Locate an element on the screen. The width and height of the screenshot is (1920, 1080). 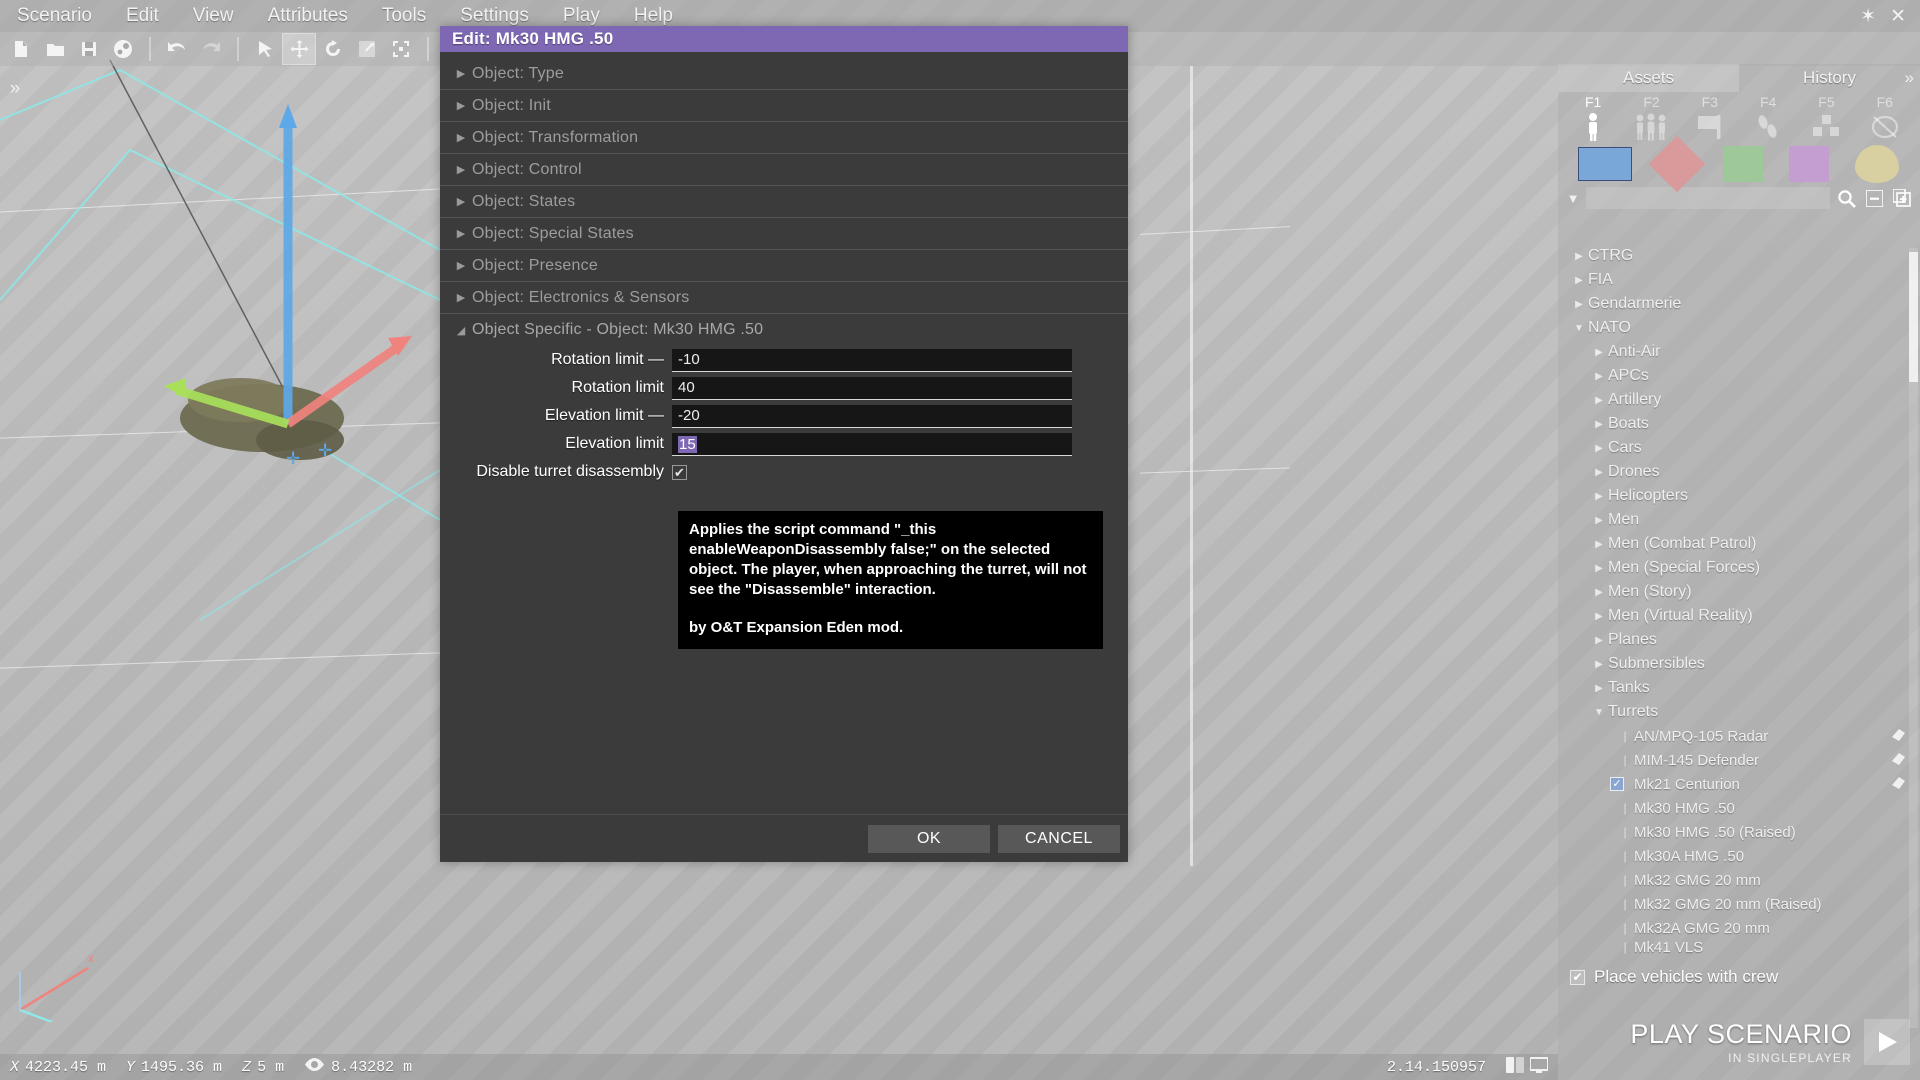
search-input is located at coordinates (1708, 198).